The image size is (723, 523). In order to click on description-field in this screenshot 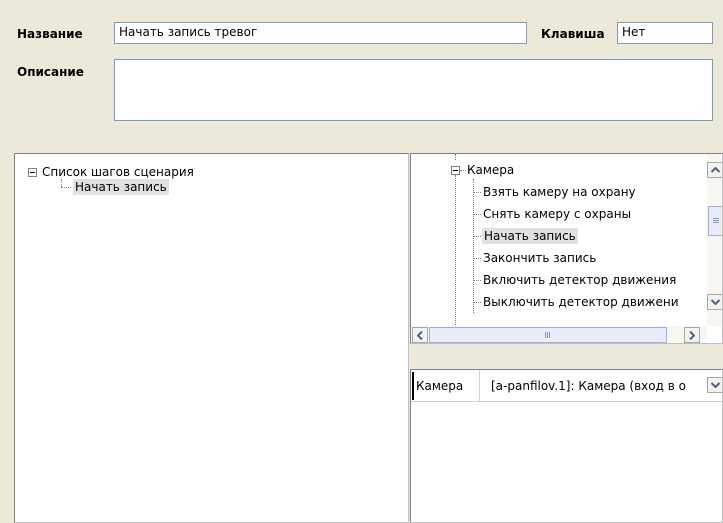, I will do `click(413, 90)`.